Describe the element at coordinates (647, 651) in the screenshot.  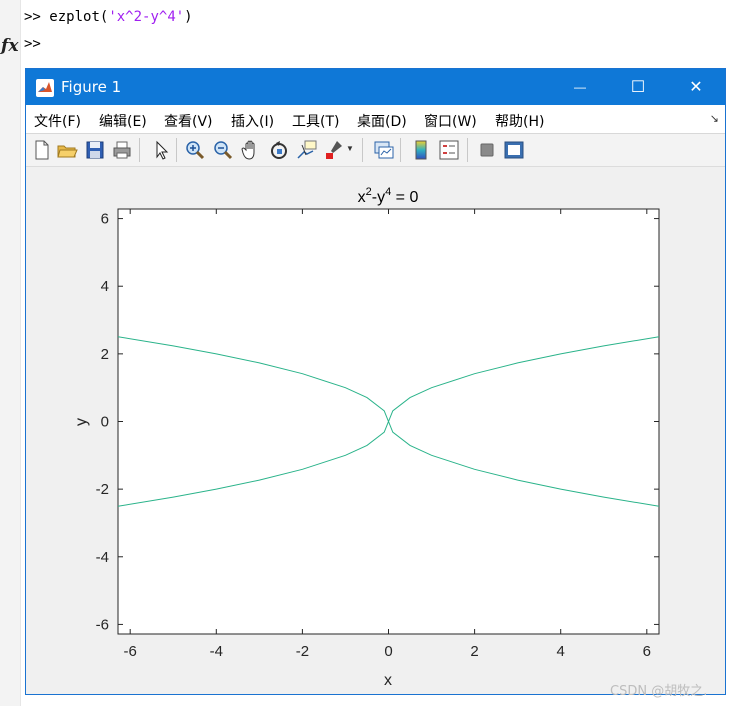
I see `x-tick-label: 6` at that location.